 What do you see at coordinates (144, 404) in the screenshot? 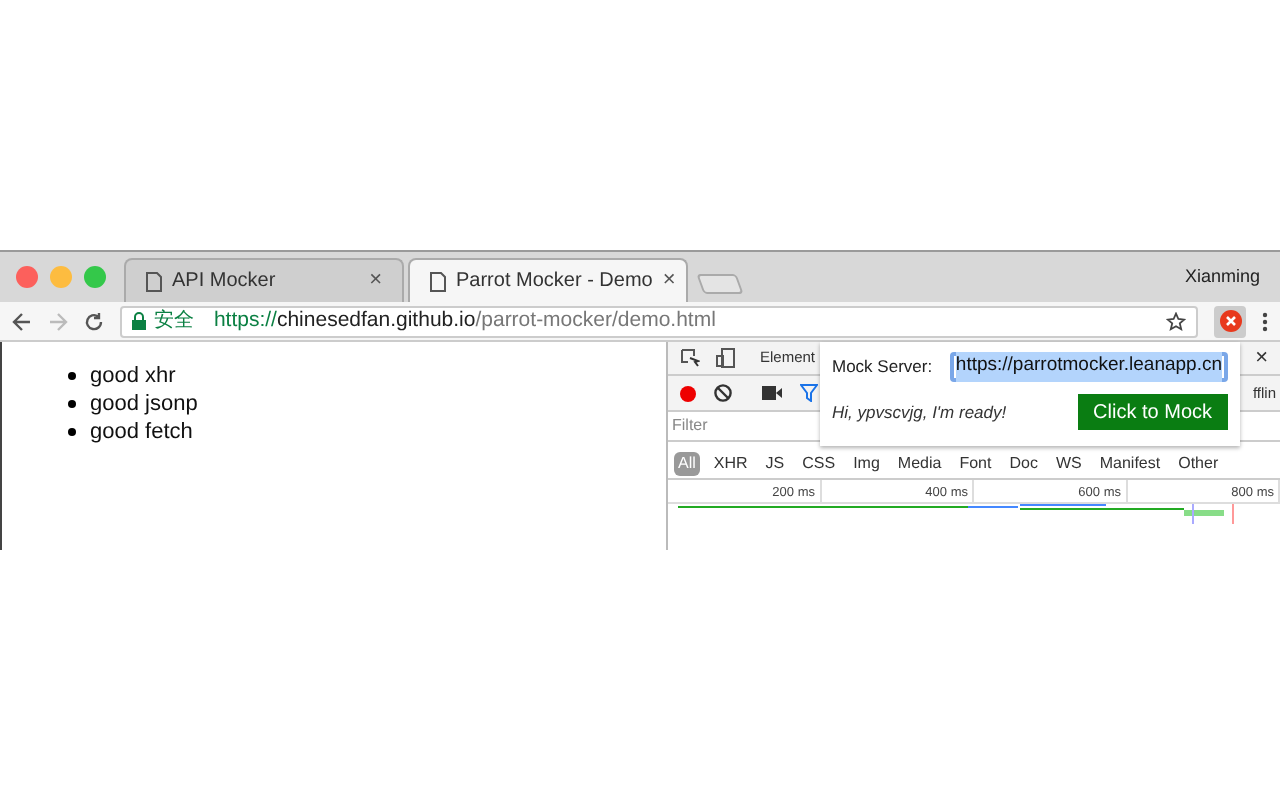
I see `list-item: good jsonp` at bounding box center [144, 404].